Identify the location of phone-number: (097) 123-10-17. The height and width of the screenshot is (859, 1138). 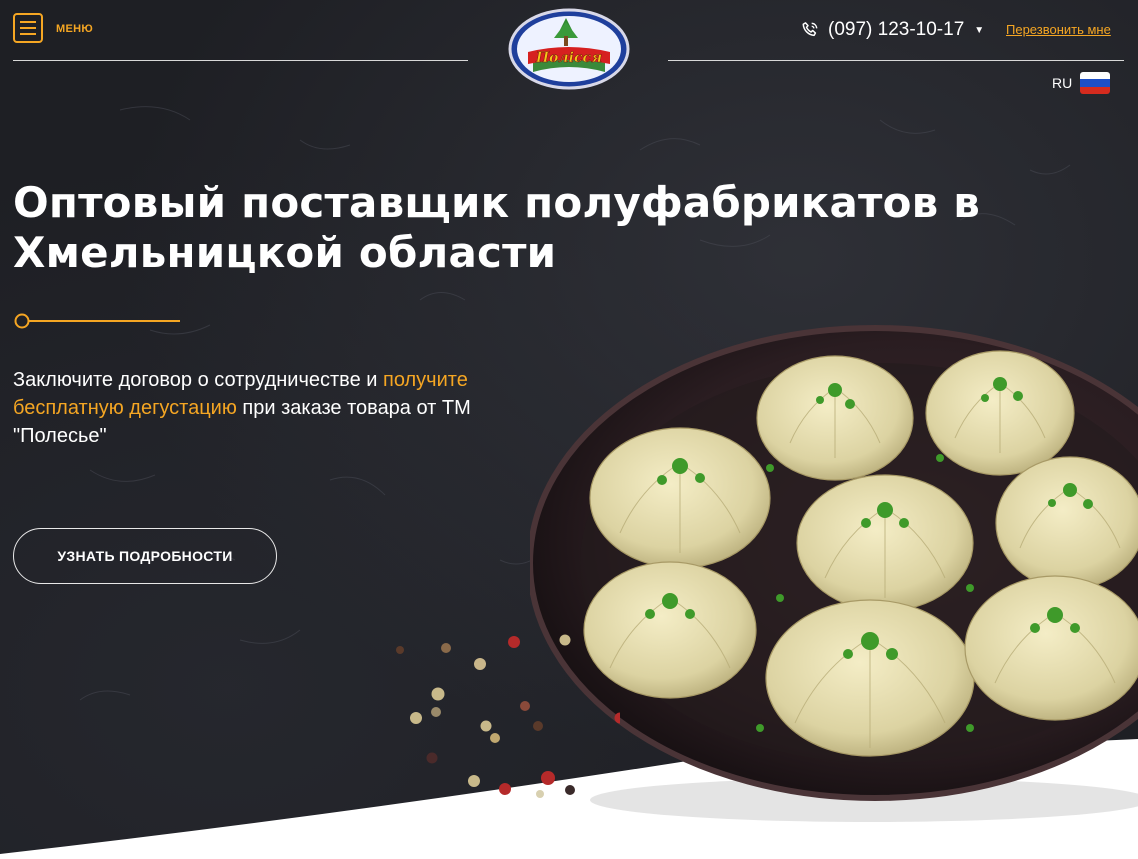
(896, 29).